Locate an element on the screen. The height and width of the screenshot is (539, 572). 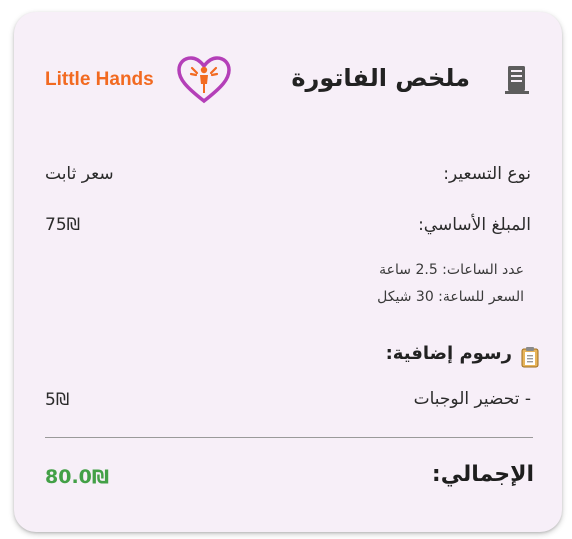
heart-logo-icon is located at coordinates (204, 80).